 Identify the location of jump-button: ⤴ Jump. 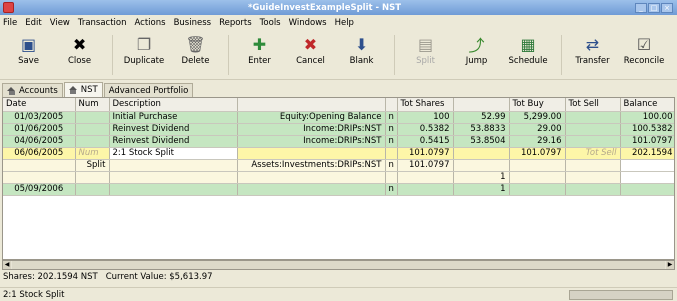
(476, 49).